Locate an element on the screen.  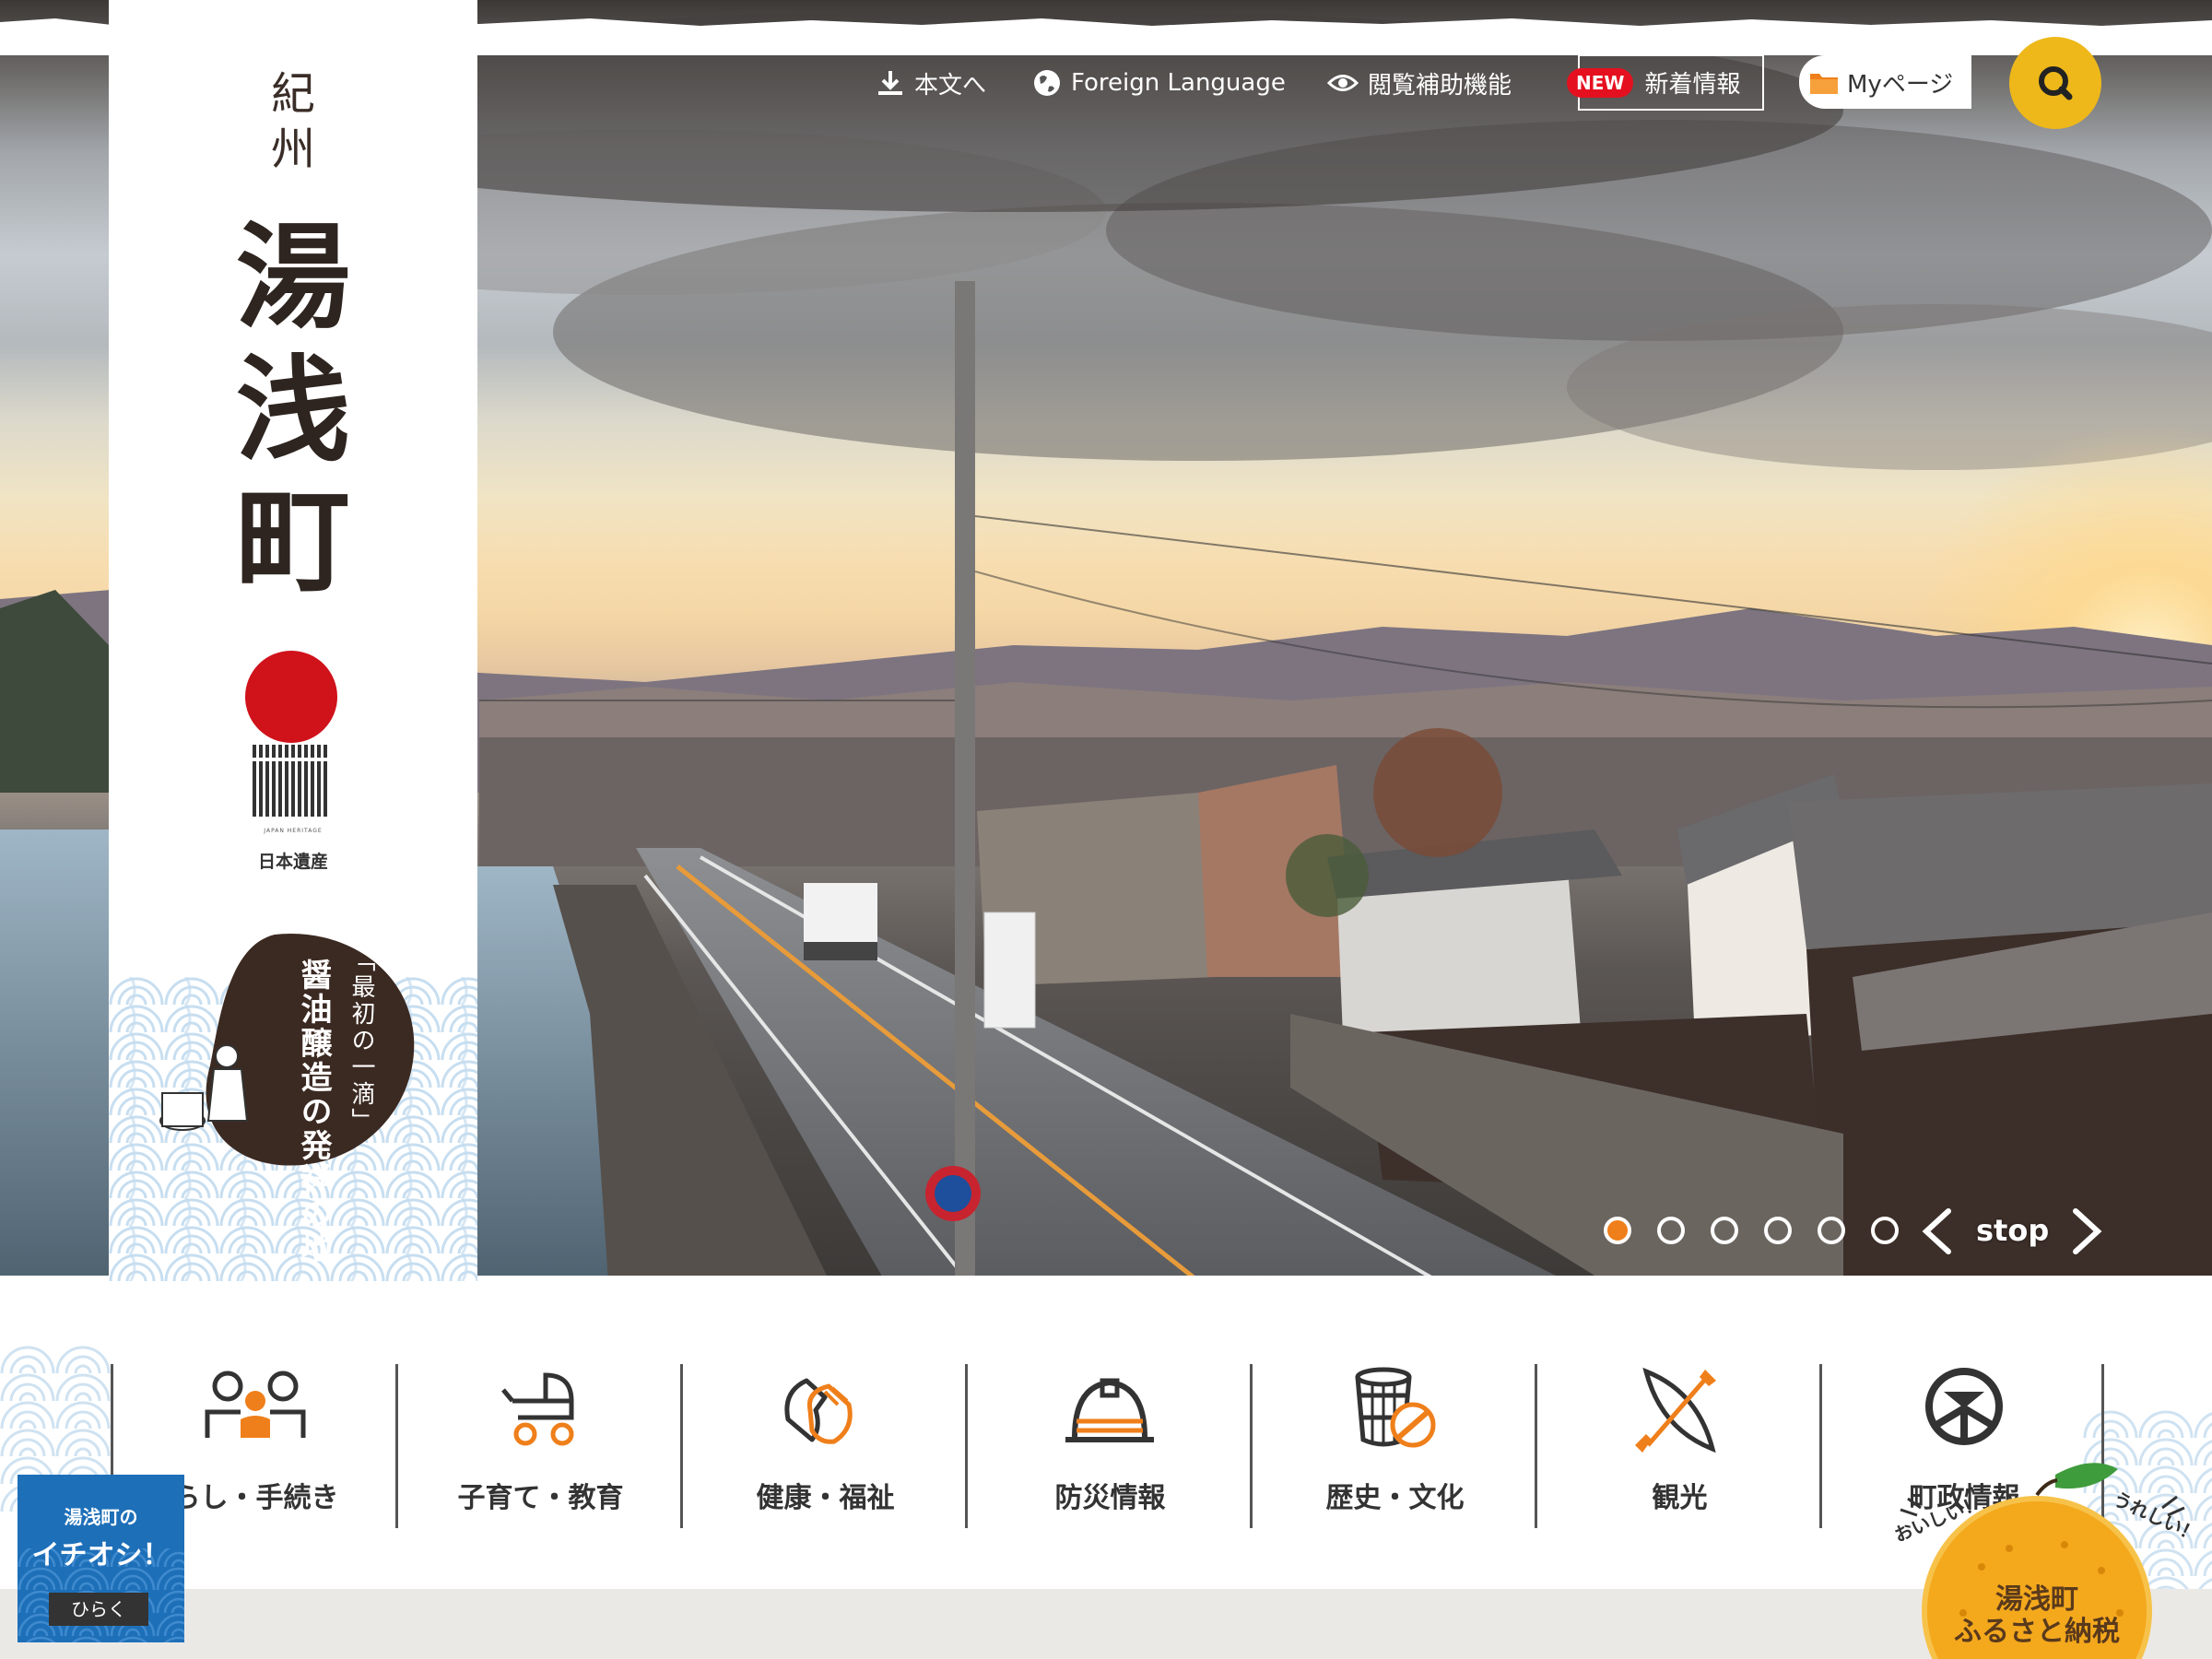
mypage-button: Myページ is located at coordinates (1885, 82).